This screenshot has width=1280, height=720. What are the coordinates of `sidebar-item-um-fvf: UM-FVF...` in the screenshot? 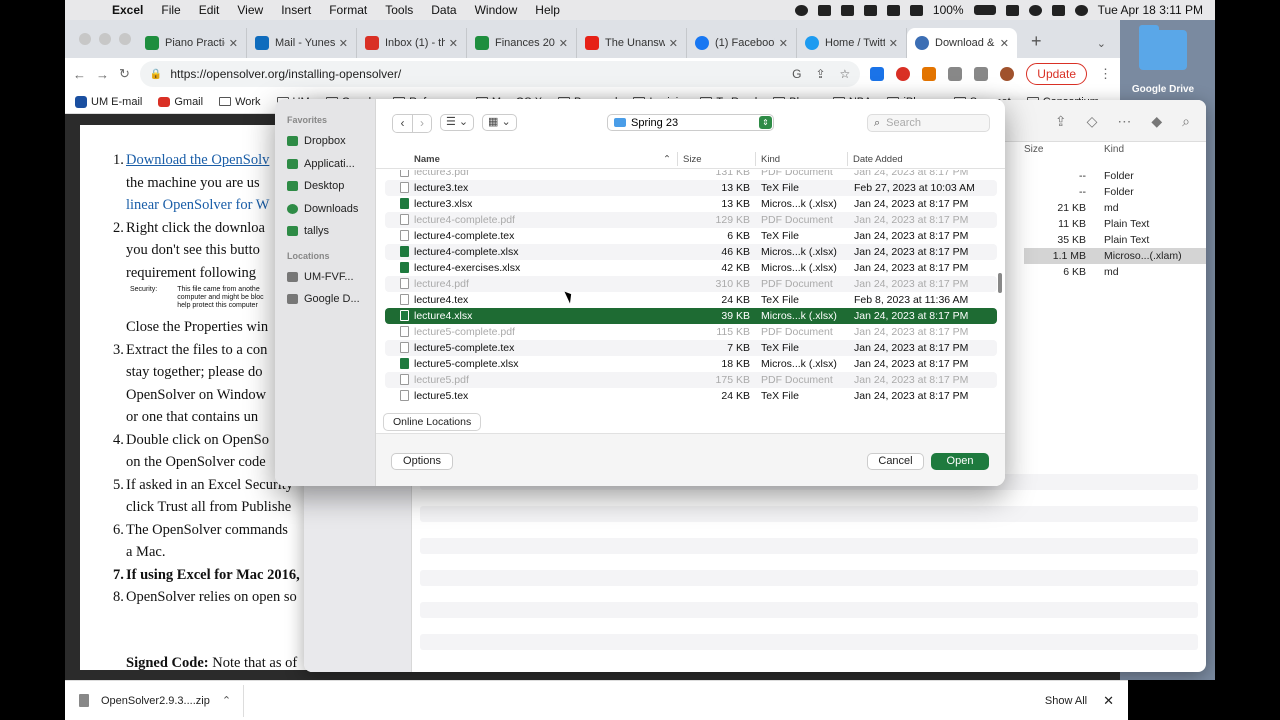 It's located at (325, 277).